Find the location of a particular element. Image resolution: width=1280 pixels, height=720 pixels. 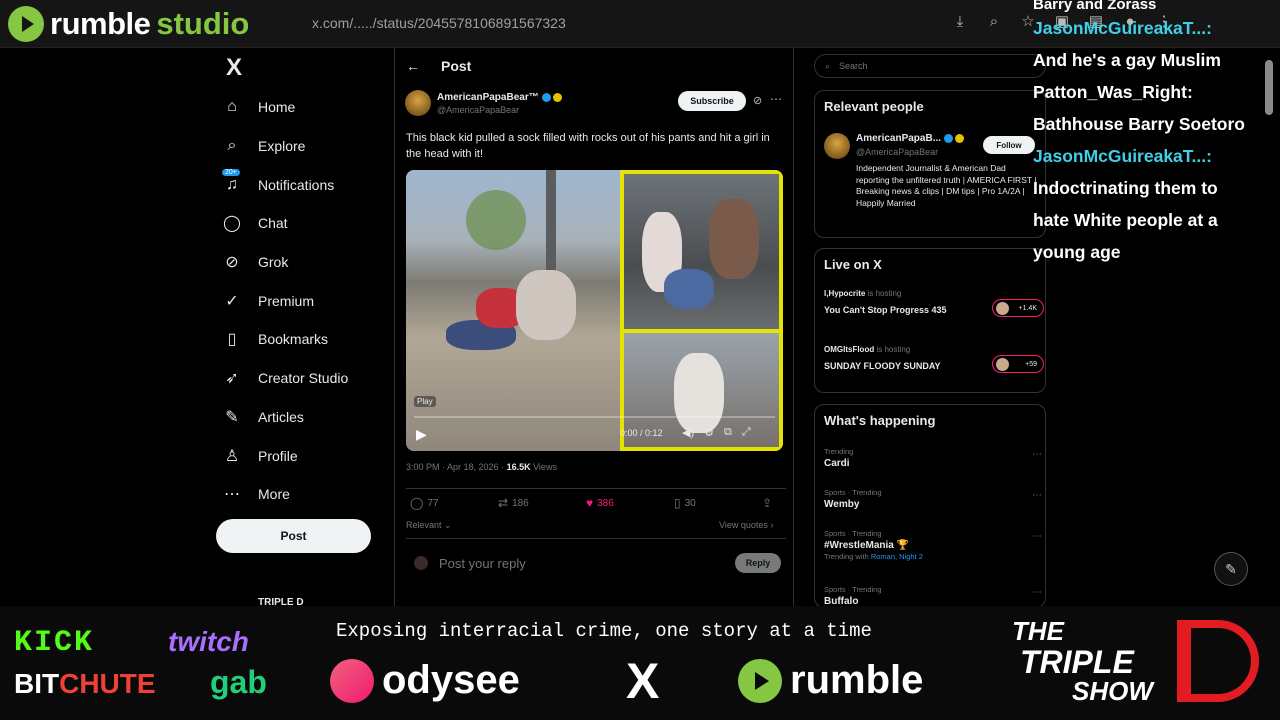

video-player: Play ▶ 0:00 / 0:12 ◀) ⚙ ⧉ ⤢ is located at coordinates (594, 310).